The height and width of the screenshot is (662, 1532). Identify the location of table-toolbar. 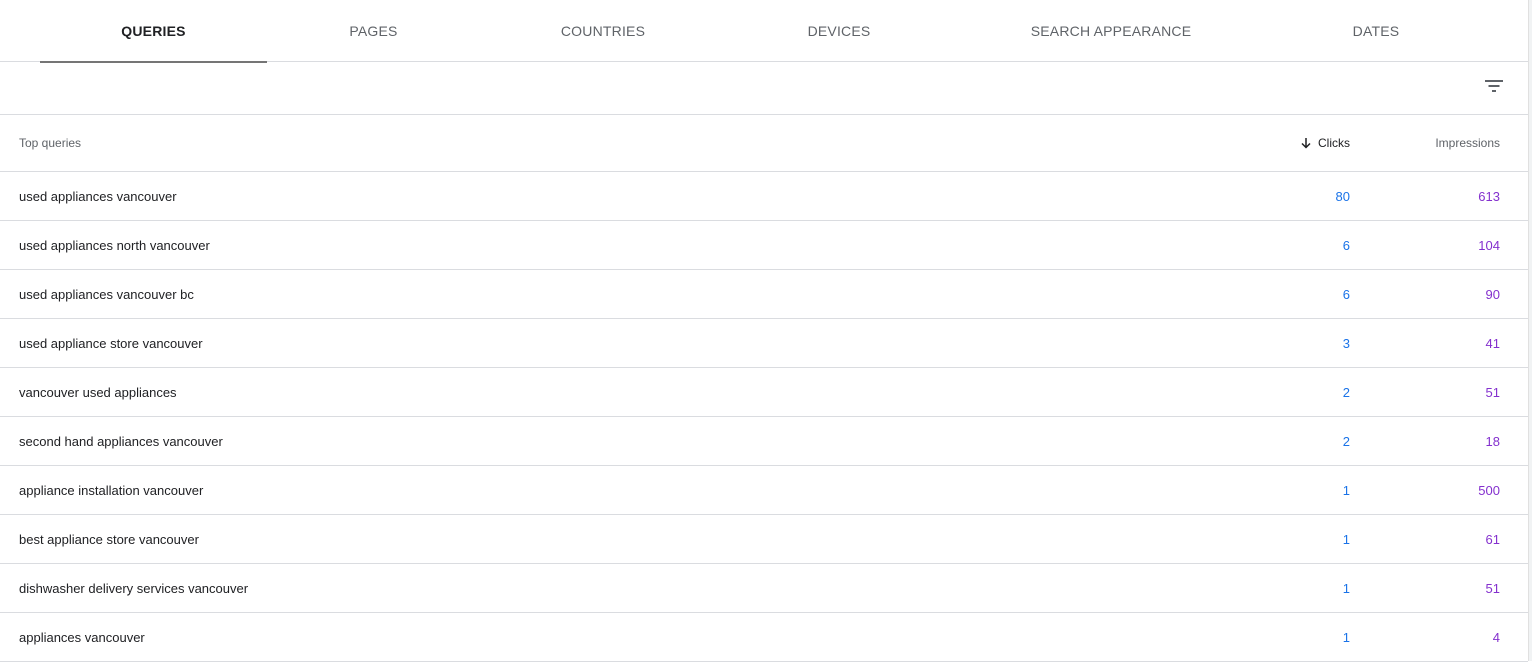
(764, 88).